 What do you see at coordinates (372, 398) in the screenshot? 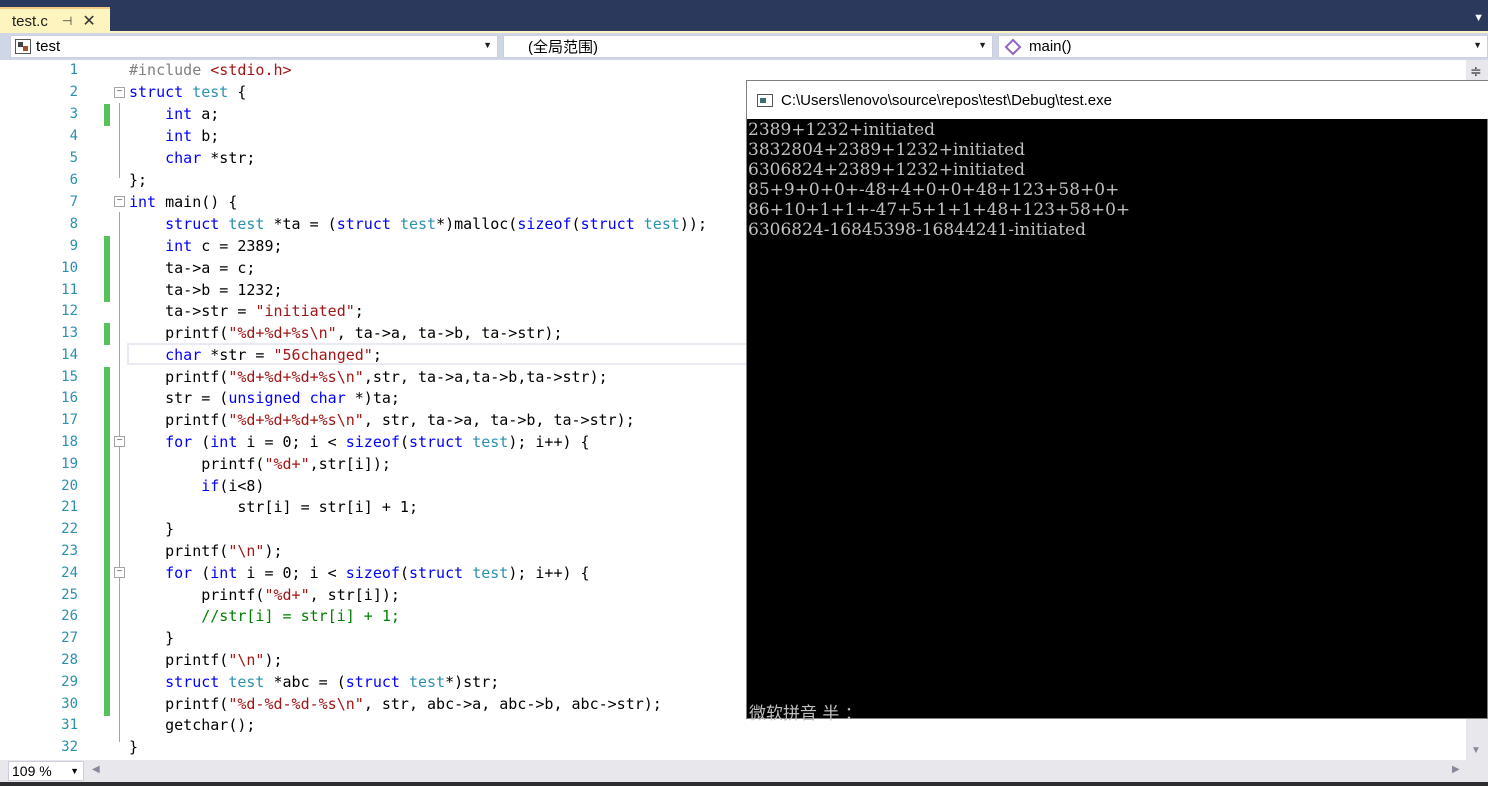
I see `code-token: *)ta;` at bounding box center [372, 398].